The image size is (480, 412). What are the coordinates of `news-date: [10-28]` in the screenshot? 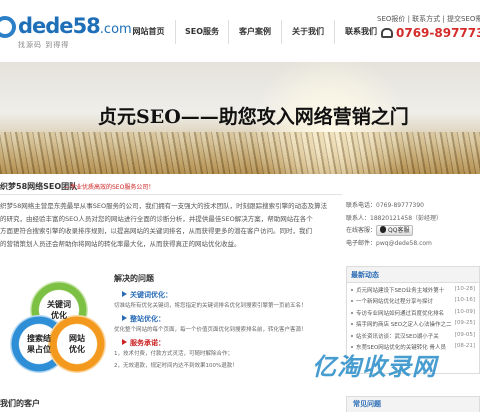 It's located at (464, 289).